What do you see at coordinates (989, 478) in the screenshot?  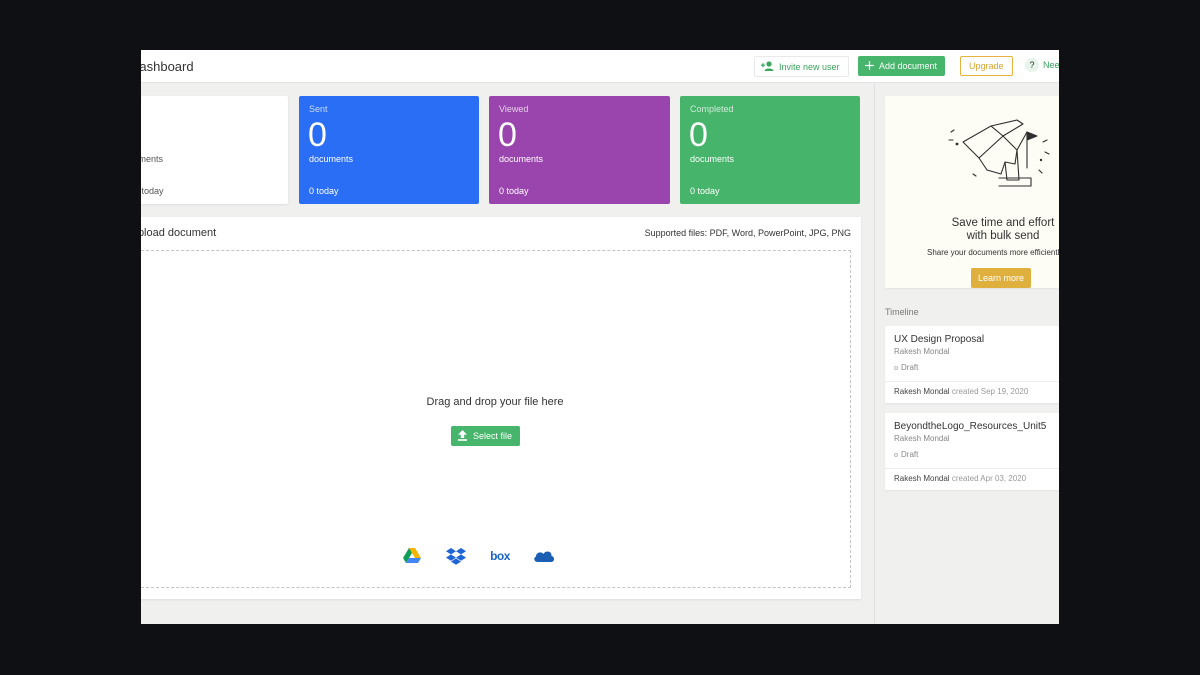 I see `created-date: created Apr 03, 2020` at bounding box center [989, 478].